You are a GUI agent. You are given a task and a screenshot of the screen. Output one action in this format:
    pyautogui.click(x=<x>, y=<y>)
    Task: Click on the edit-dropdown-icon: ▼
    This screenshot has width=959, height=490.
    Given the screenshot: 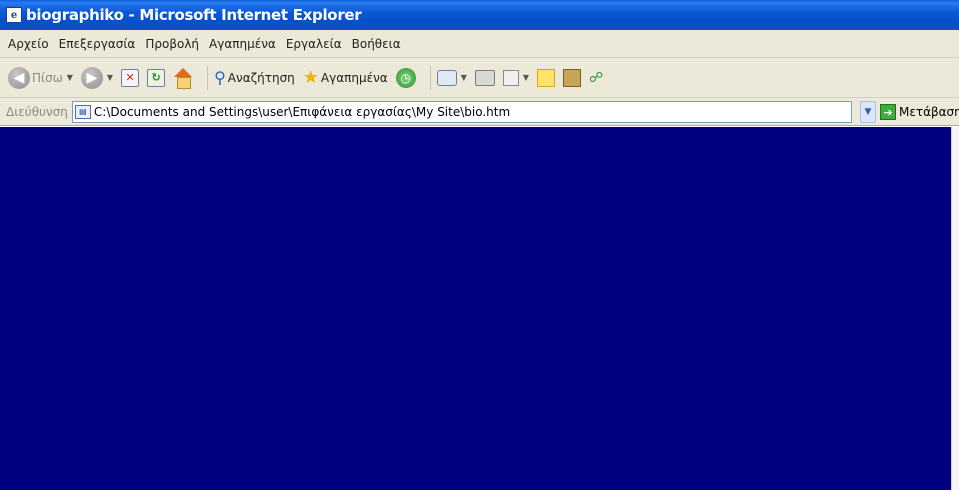 What is the action you would take?
    pyautogui.click(x=526, y=77)
    